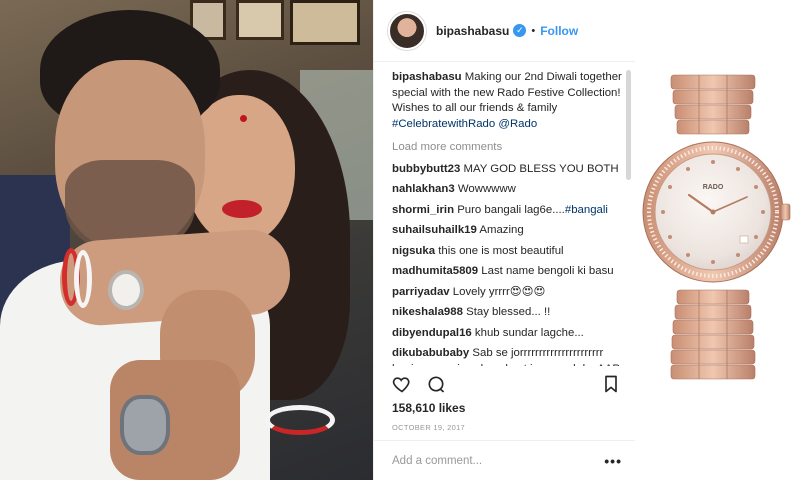 The image size is (800, 480). I want to click on woman-lips, so click(242, 209).